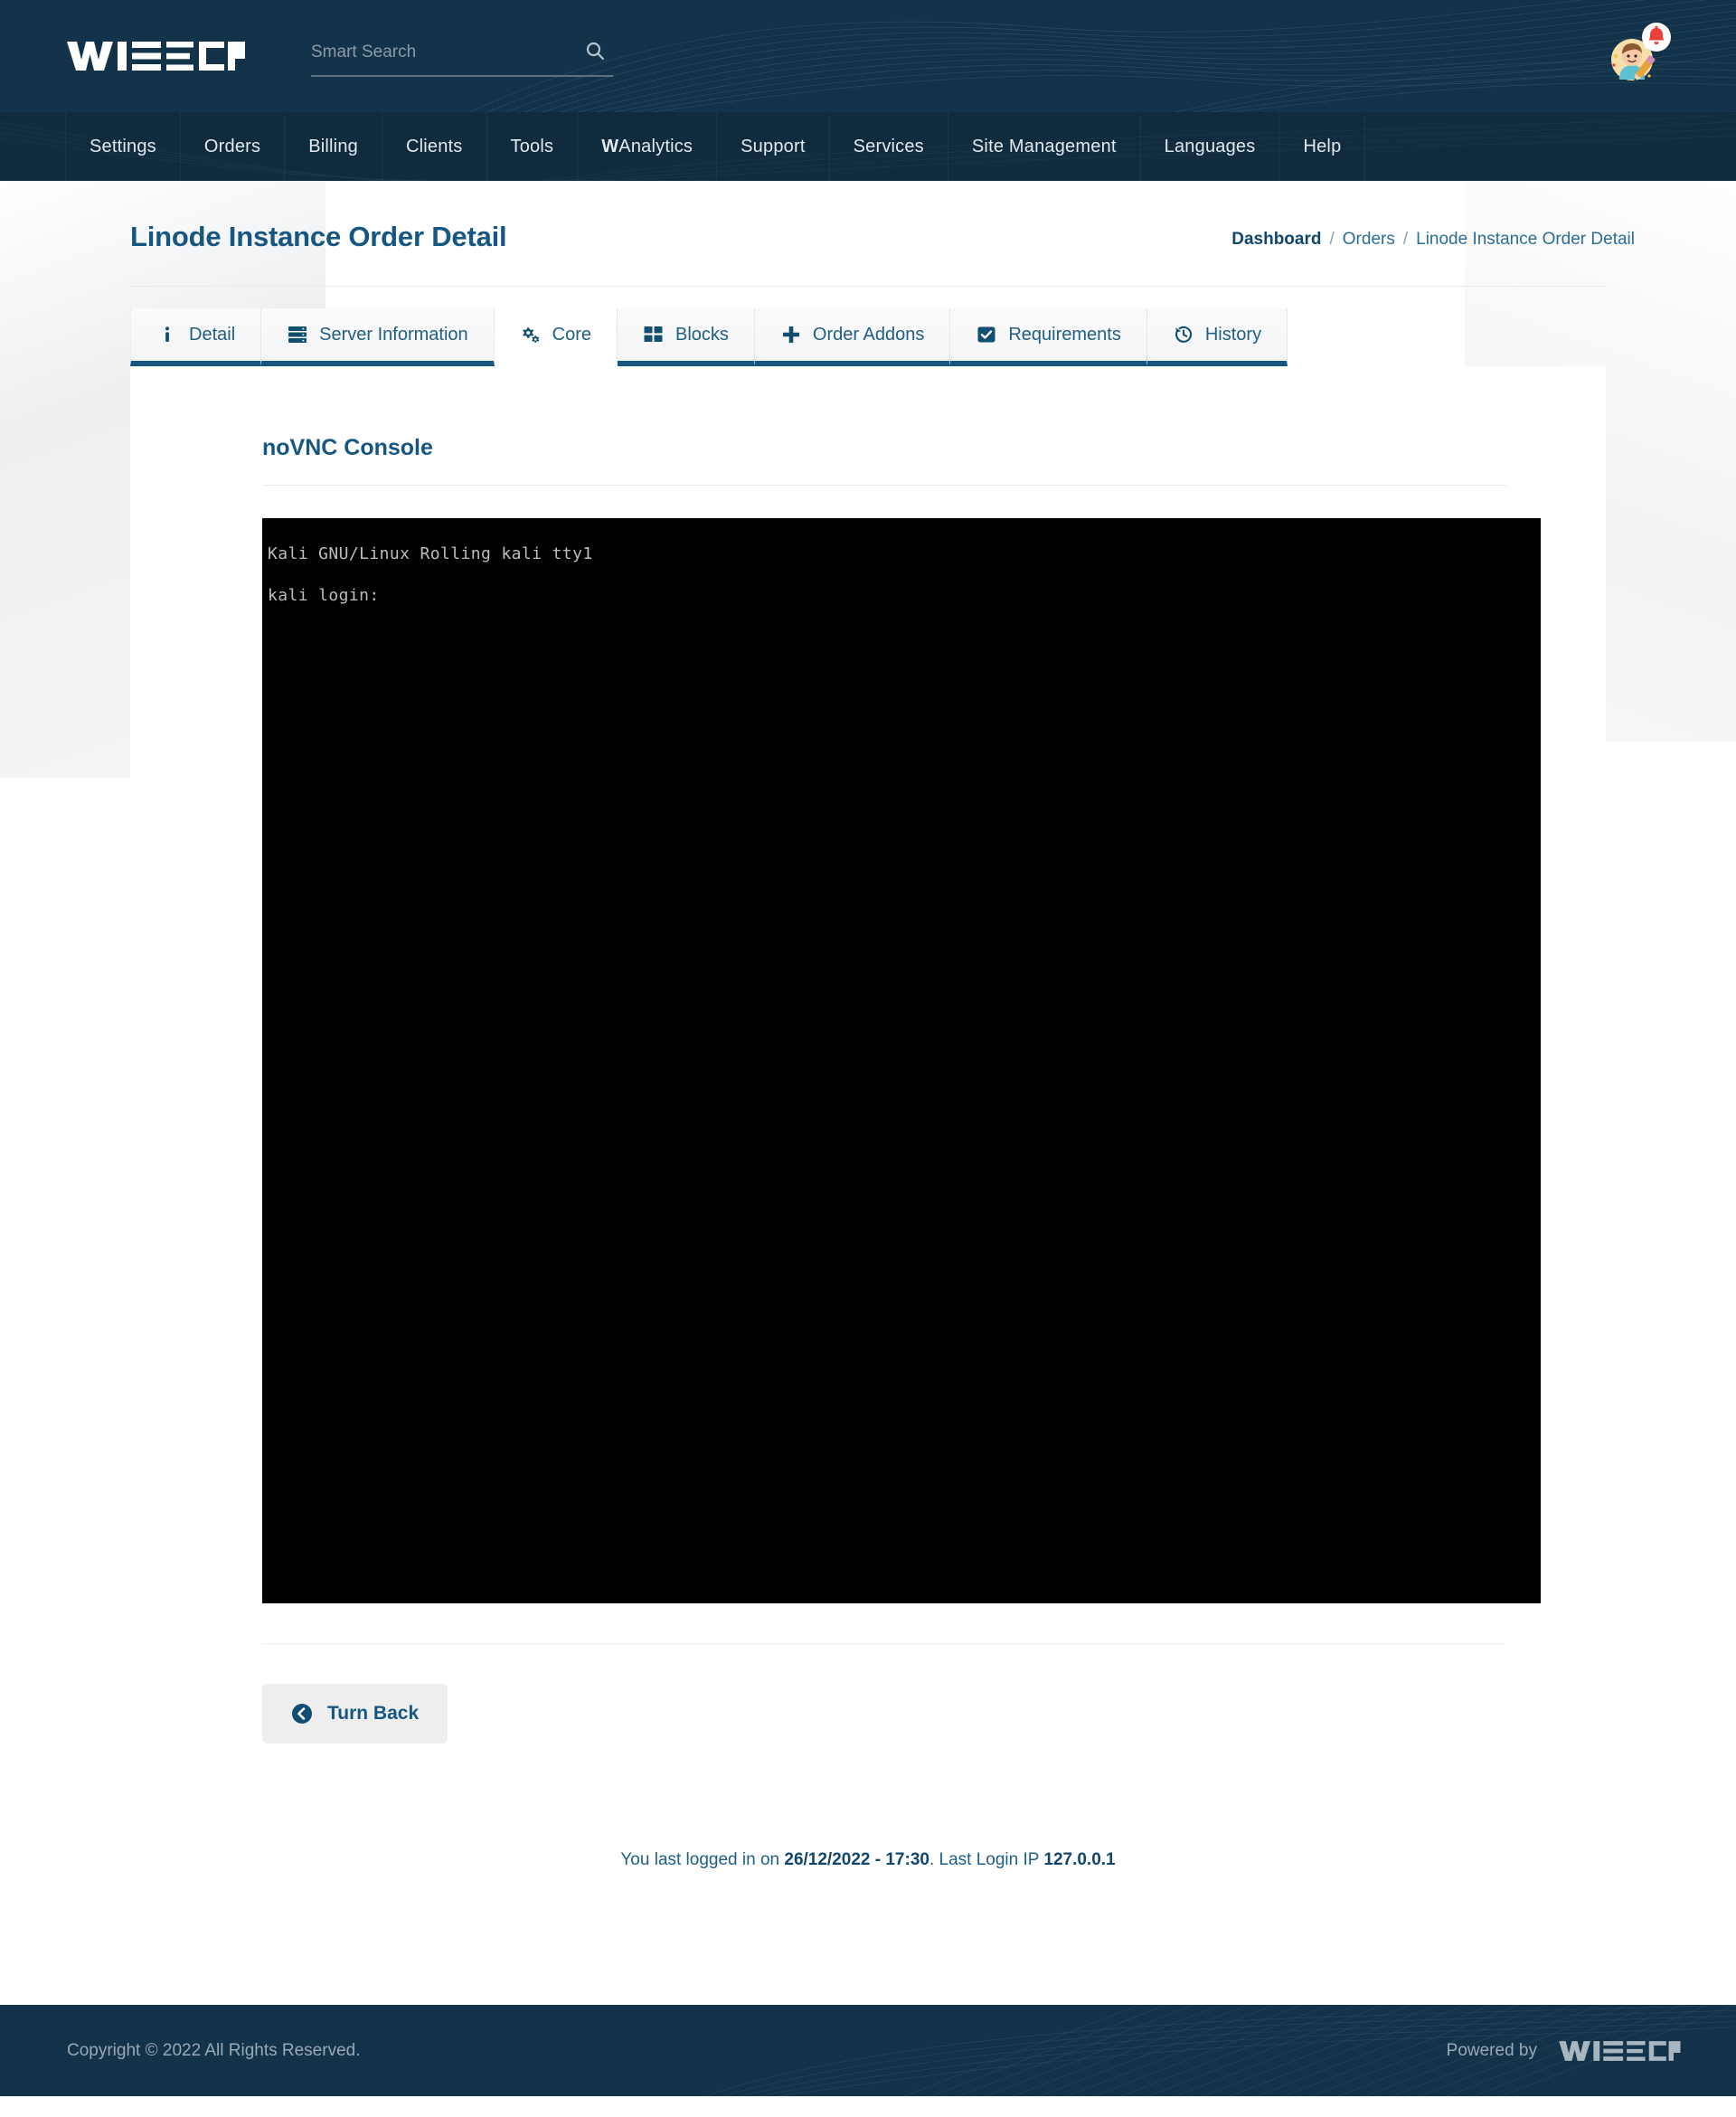 This screenshot has width=1736, height=2117. I want to click on section-divider, so click(884, 485).